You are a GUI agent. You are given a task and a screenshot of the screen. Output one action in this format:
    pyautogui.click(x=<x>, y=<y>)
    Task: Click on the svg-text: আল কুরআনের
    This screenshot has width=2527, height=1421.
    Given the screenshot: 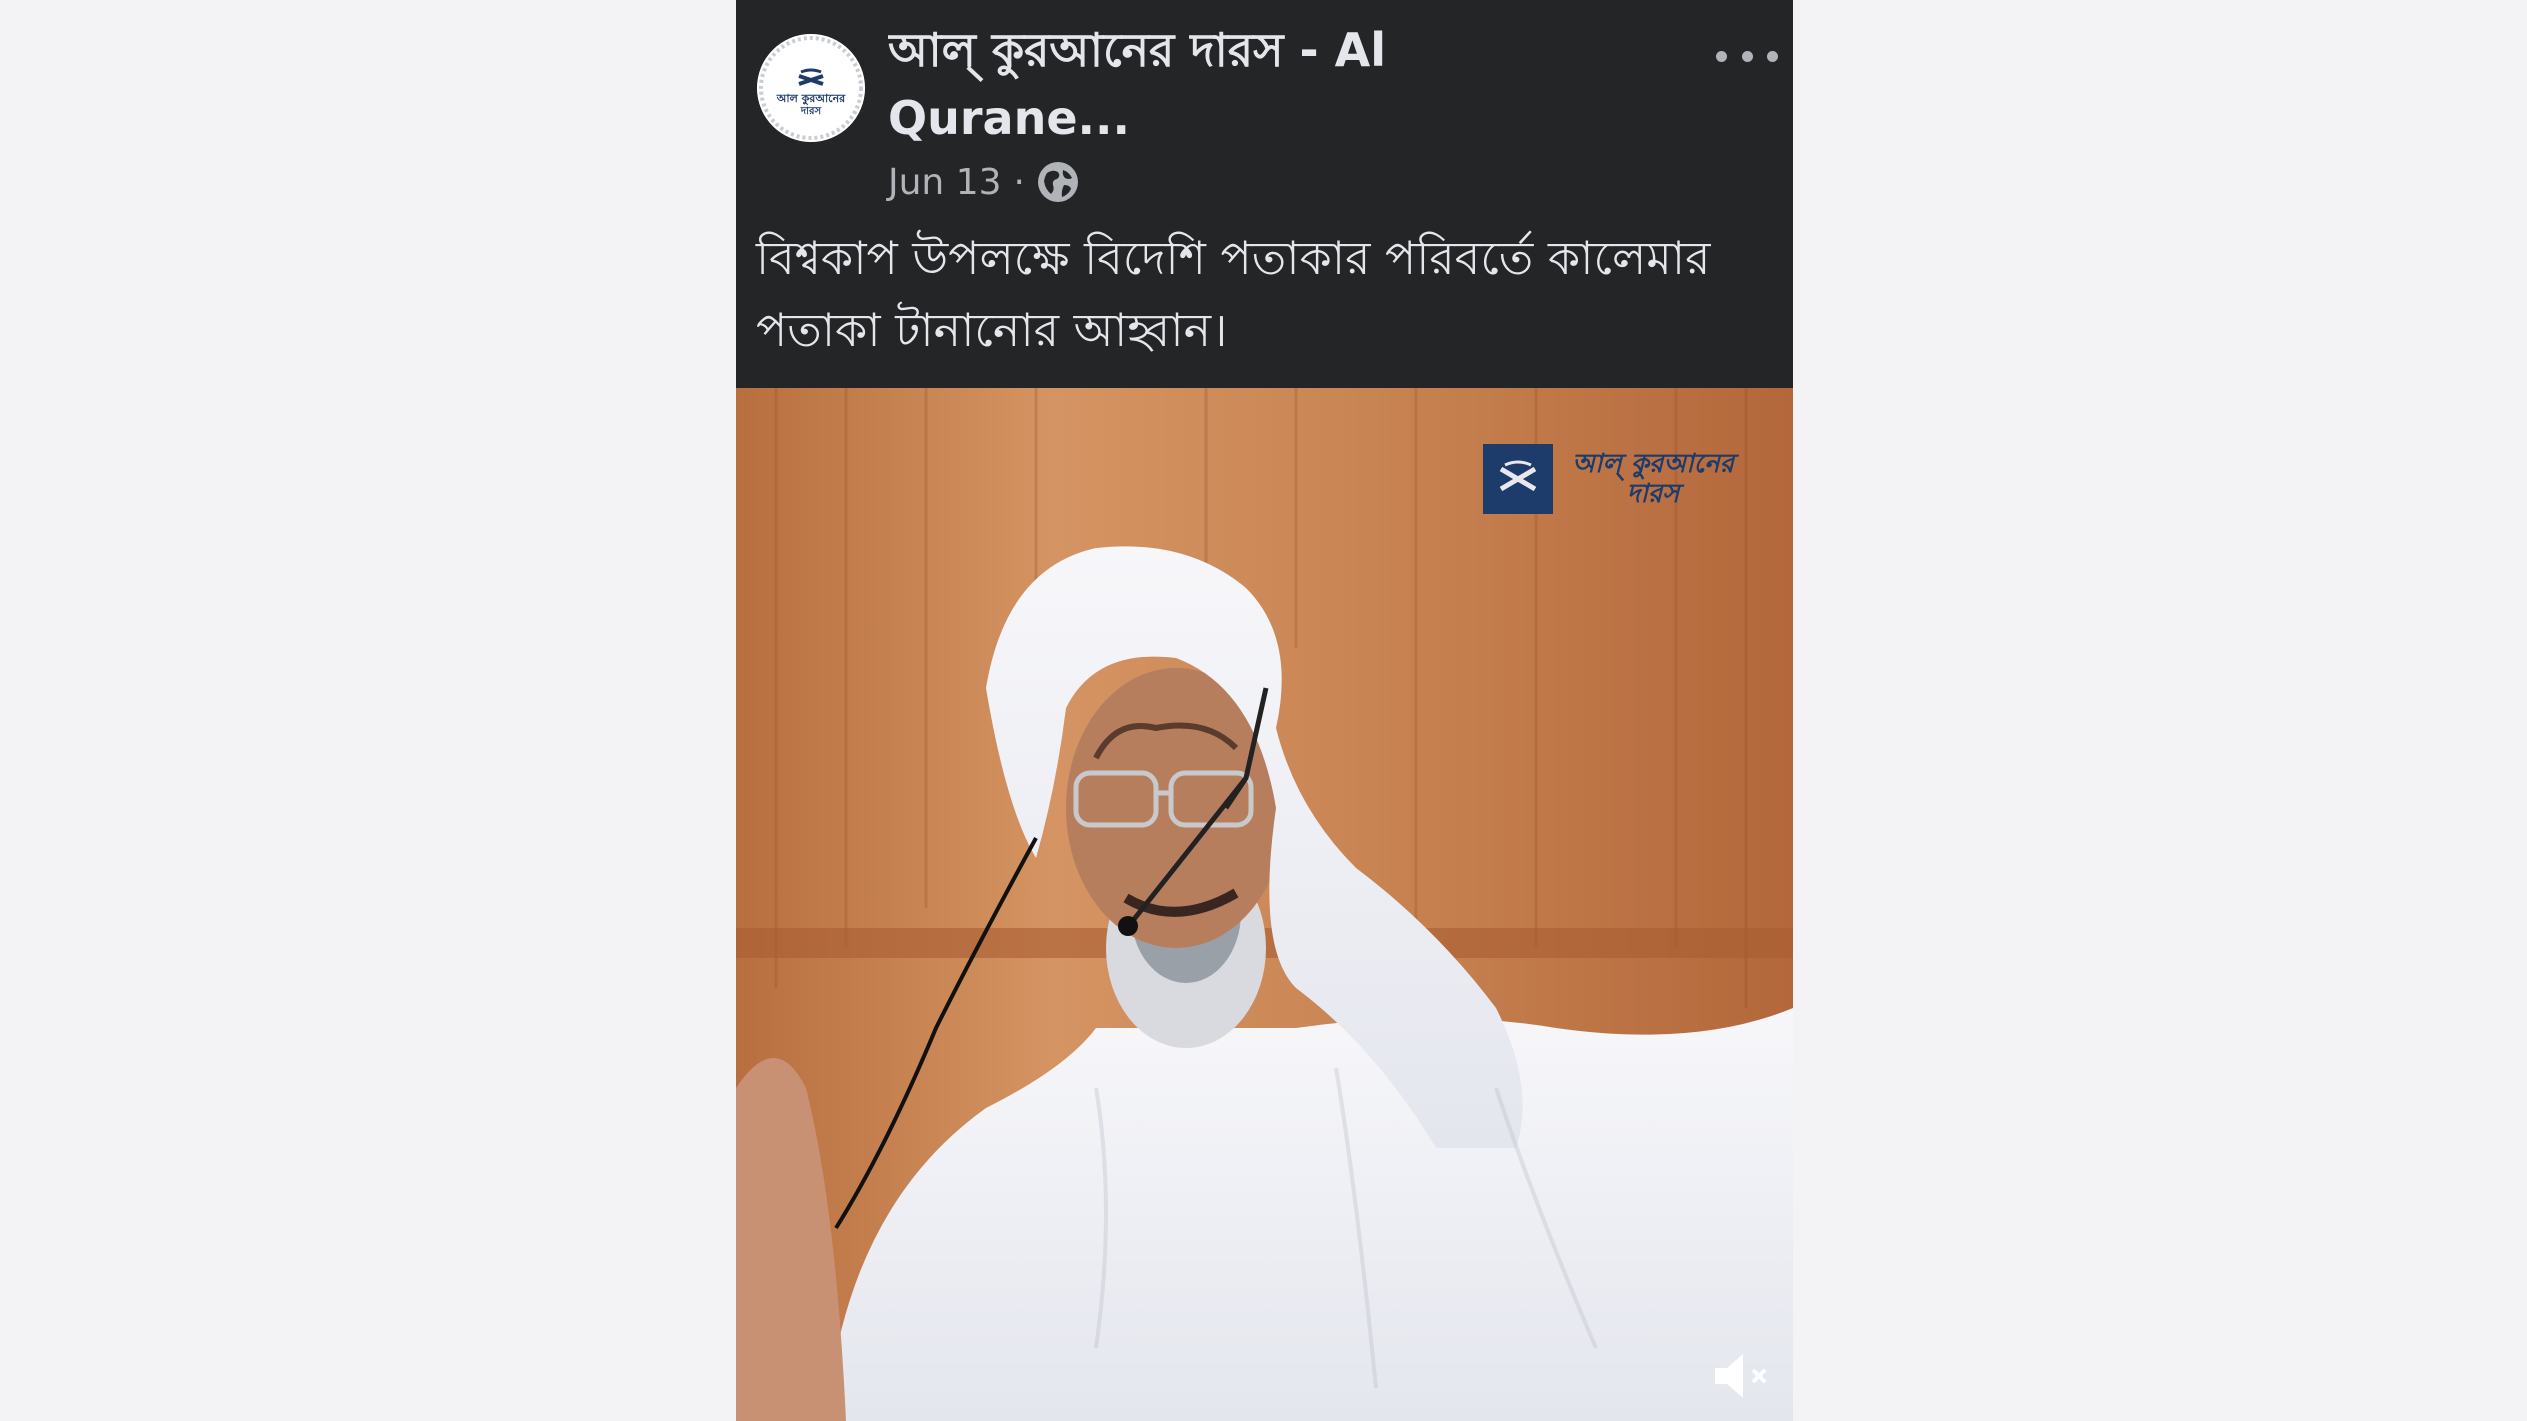 What is the action you would take?
    pyautogui.click(x=811, y=99)
    